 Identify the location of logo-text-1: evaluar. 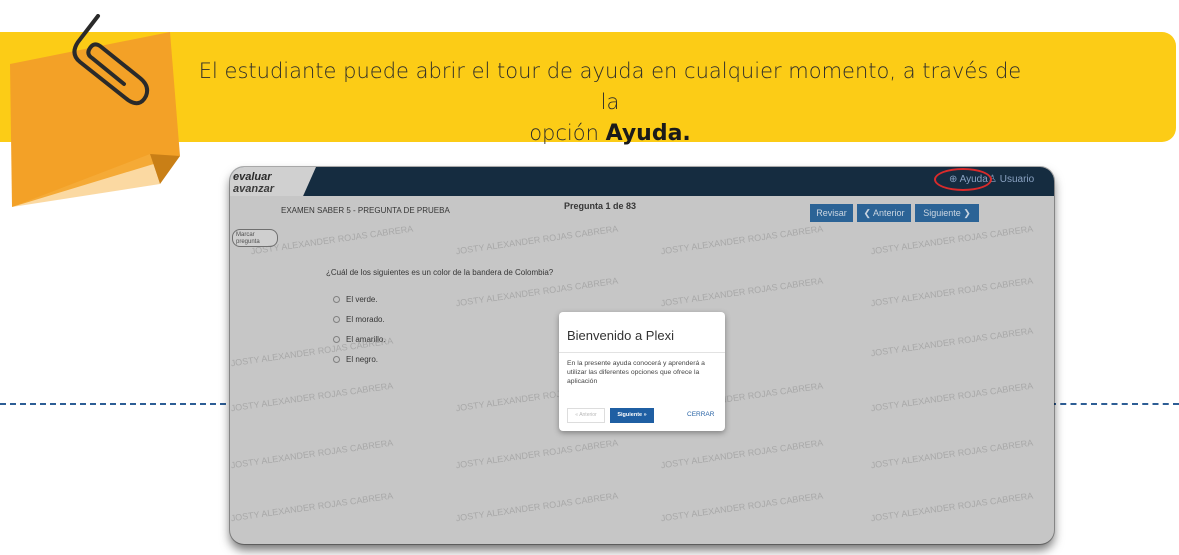
(252, 177).